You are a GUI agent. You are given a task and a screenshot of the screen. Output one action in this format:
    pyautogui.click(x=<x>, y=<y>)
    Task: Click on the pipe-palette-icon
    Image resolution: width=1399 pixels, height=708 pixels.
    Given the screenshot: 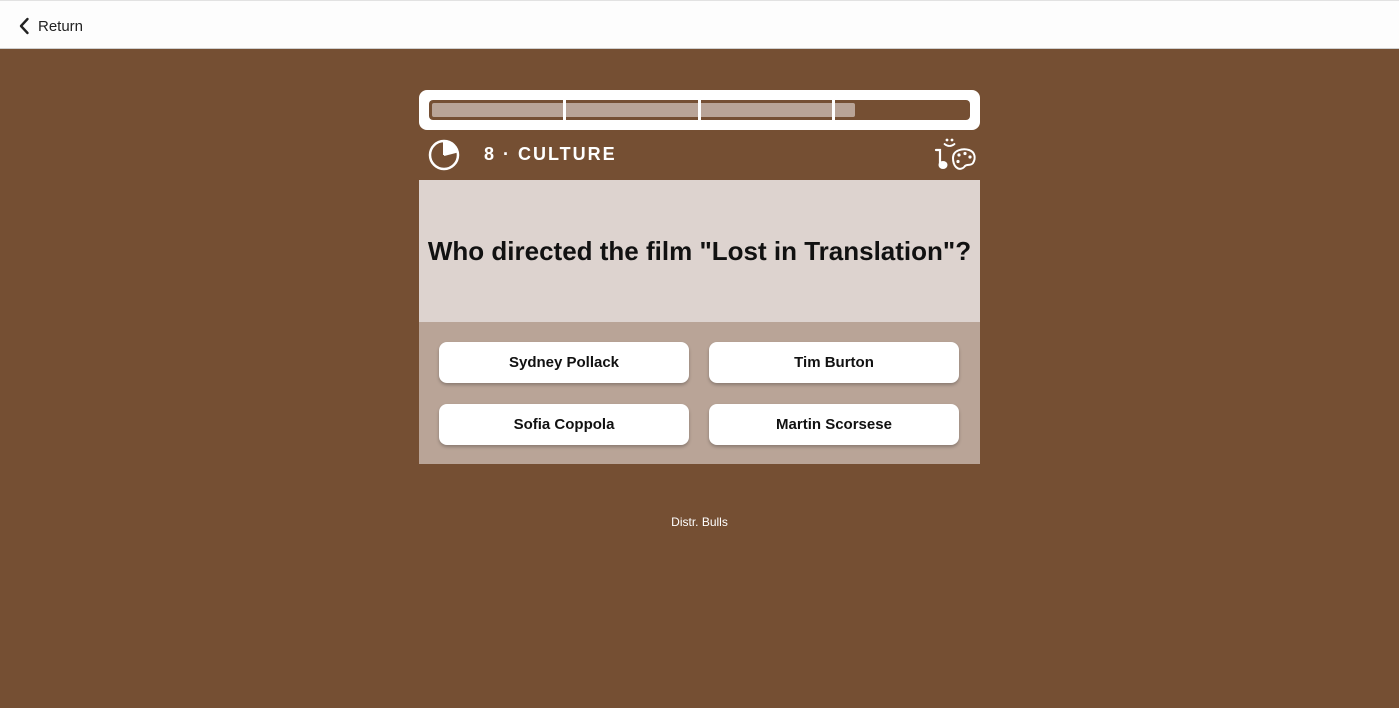 What is the action you would take?
    pyautogui.click(x=955, y=154)
    